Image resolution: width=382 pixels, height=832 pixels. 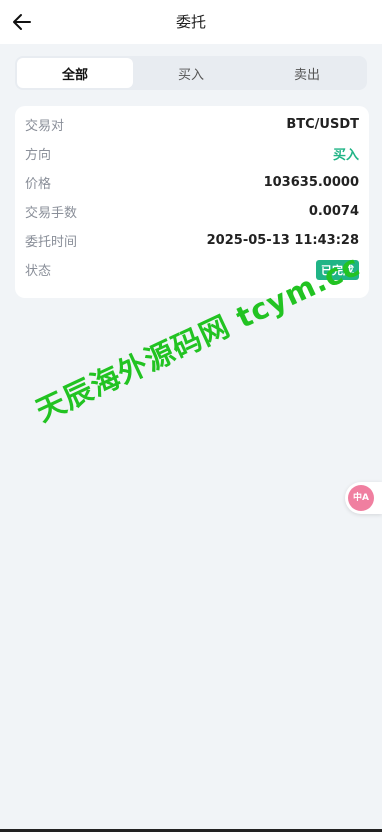 I want to click on price-label: 价格, so click(x=38, y=184).